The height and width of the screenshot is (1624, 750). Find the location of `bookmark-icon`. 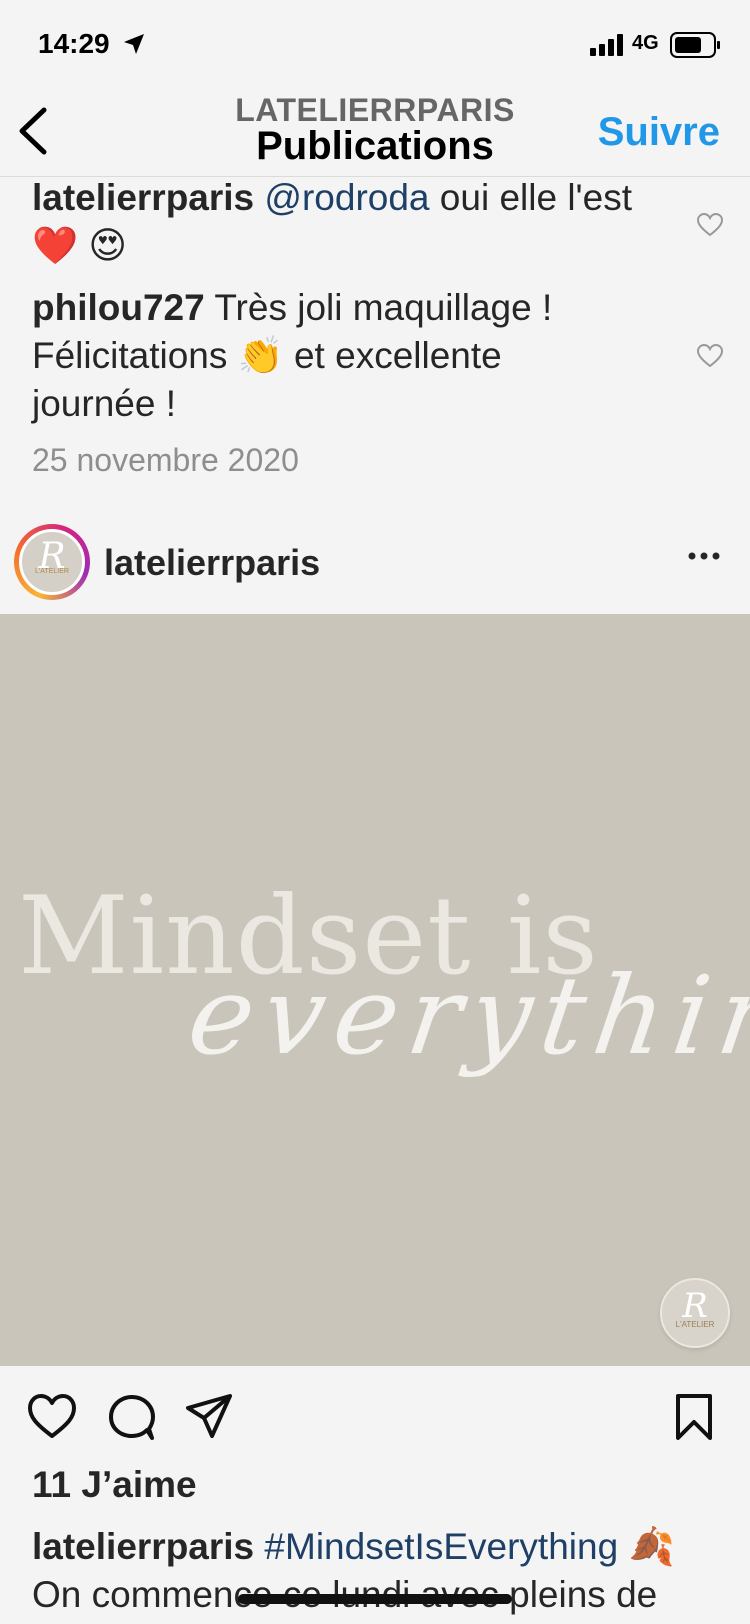

bookmark-icon is located at coordinates (694, 1417).